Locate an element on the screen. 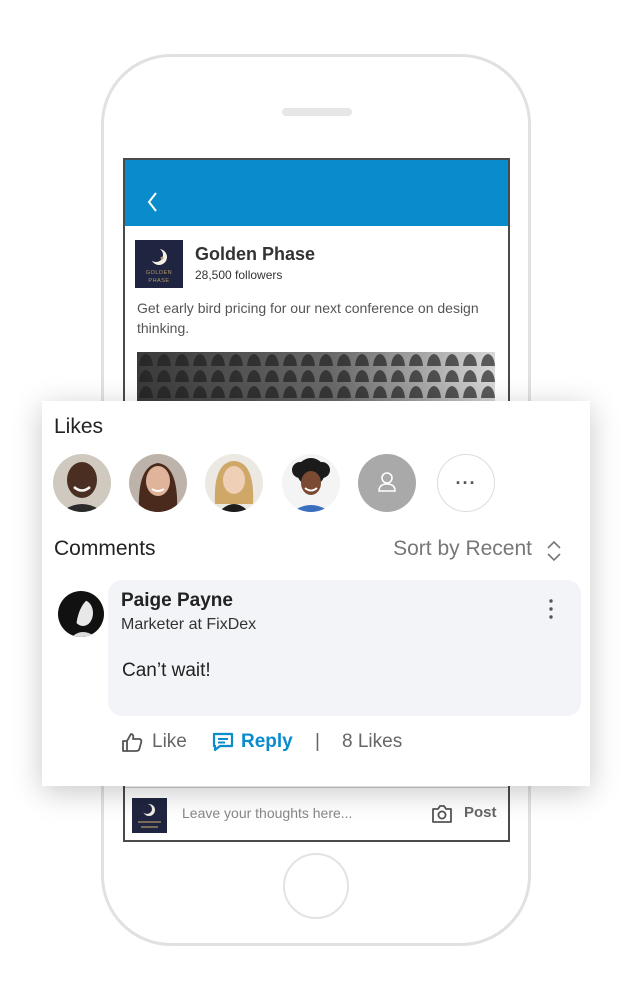 The image size is (626, 1000). comment-text: Can’t wait! is located at coordinates (166, 670).